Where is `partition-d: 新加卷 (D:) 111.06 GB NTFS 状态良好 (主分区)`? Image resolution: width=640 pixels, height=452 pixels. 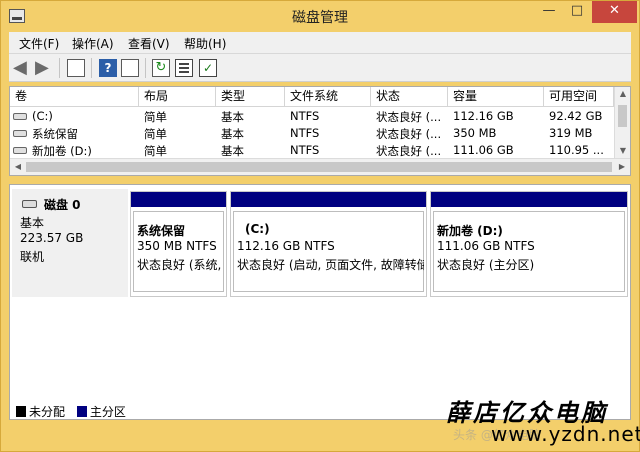 partition-d: 新加卷 (D:) 111.06 GB NTFS 状态良好 (主分区) is located at coordinates (529, 244).